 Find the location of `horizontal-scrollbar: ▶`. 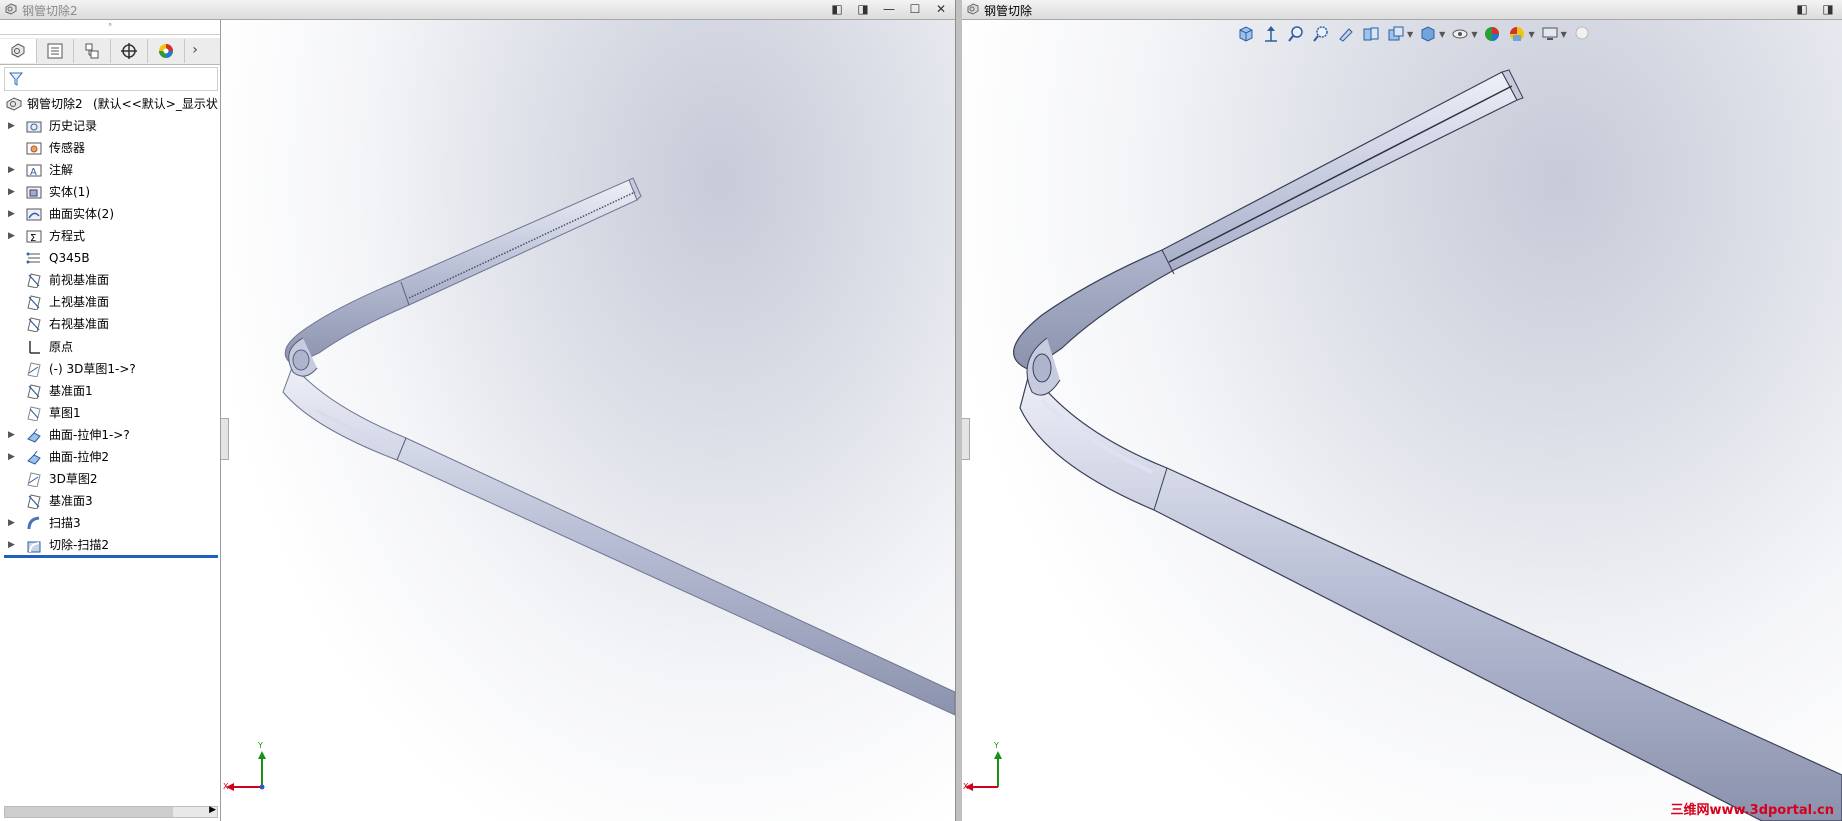

horizontal-scrollbar: ▶ is located at coordinates (111, 811).